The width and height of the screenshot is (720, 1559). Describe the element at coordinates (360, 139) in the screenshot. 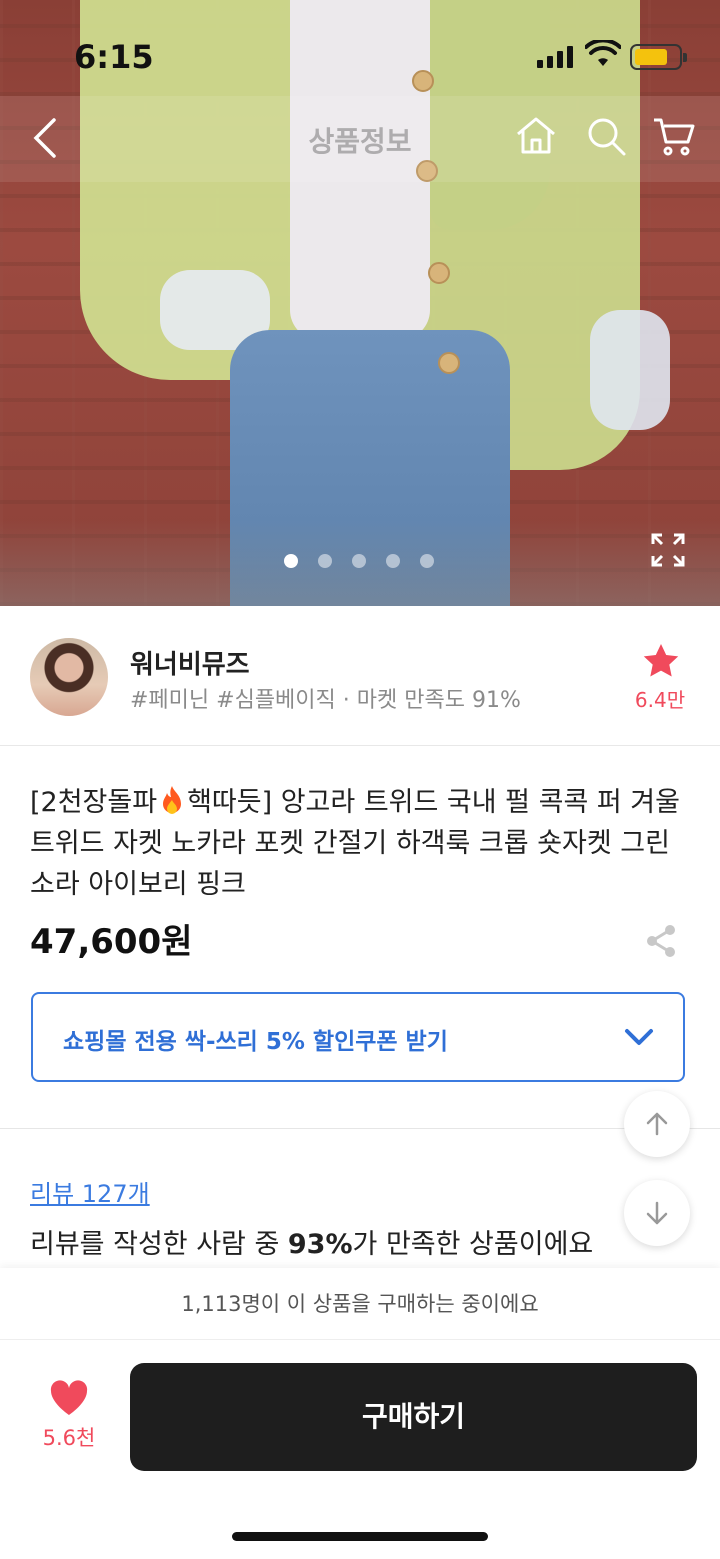

I see `top-nav-bar: 상품정보` at that location.